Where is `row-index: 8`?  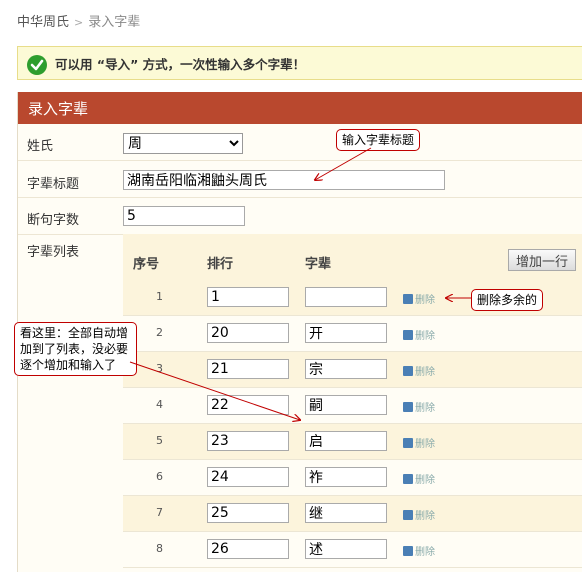 row-index: 8 is located at coordinates (159, 548).